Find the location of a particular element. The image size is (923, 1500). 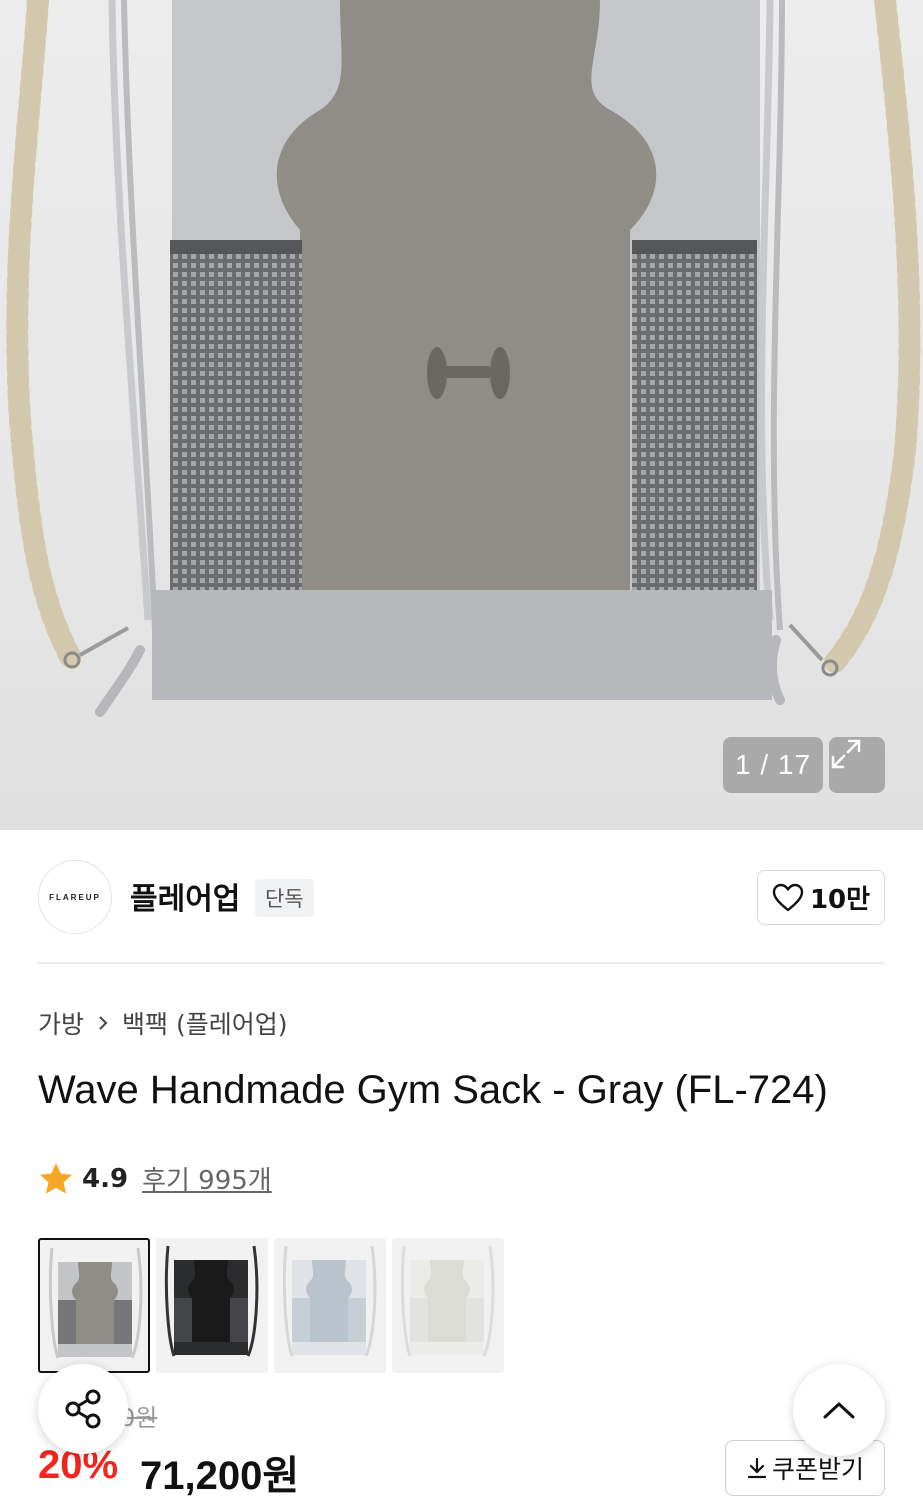

rating-score: 4.9 is located at coordinates (105, 1178).